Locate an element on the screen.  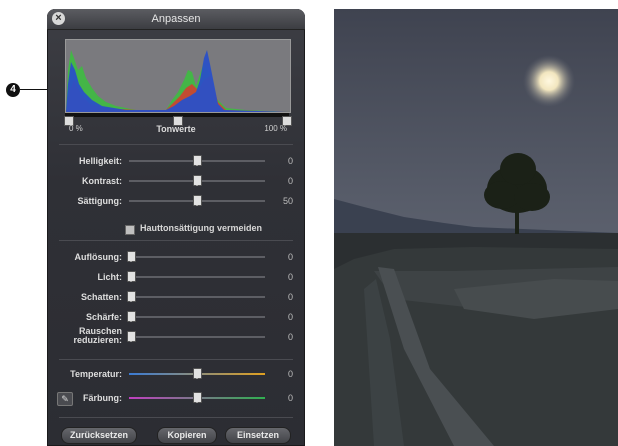
panel-titlebar: × Anpassen is located at coordinates (176, 19).